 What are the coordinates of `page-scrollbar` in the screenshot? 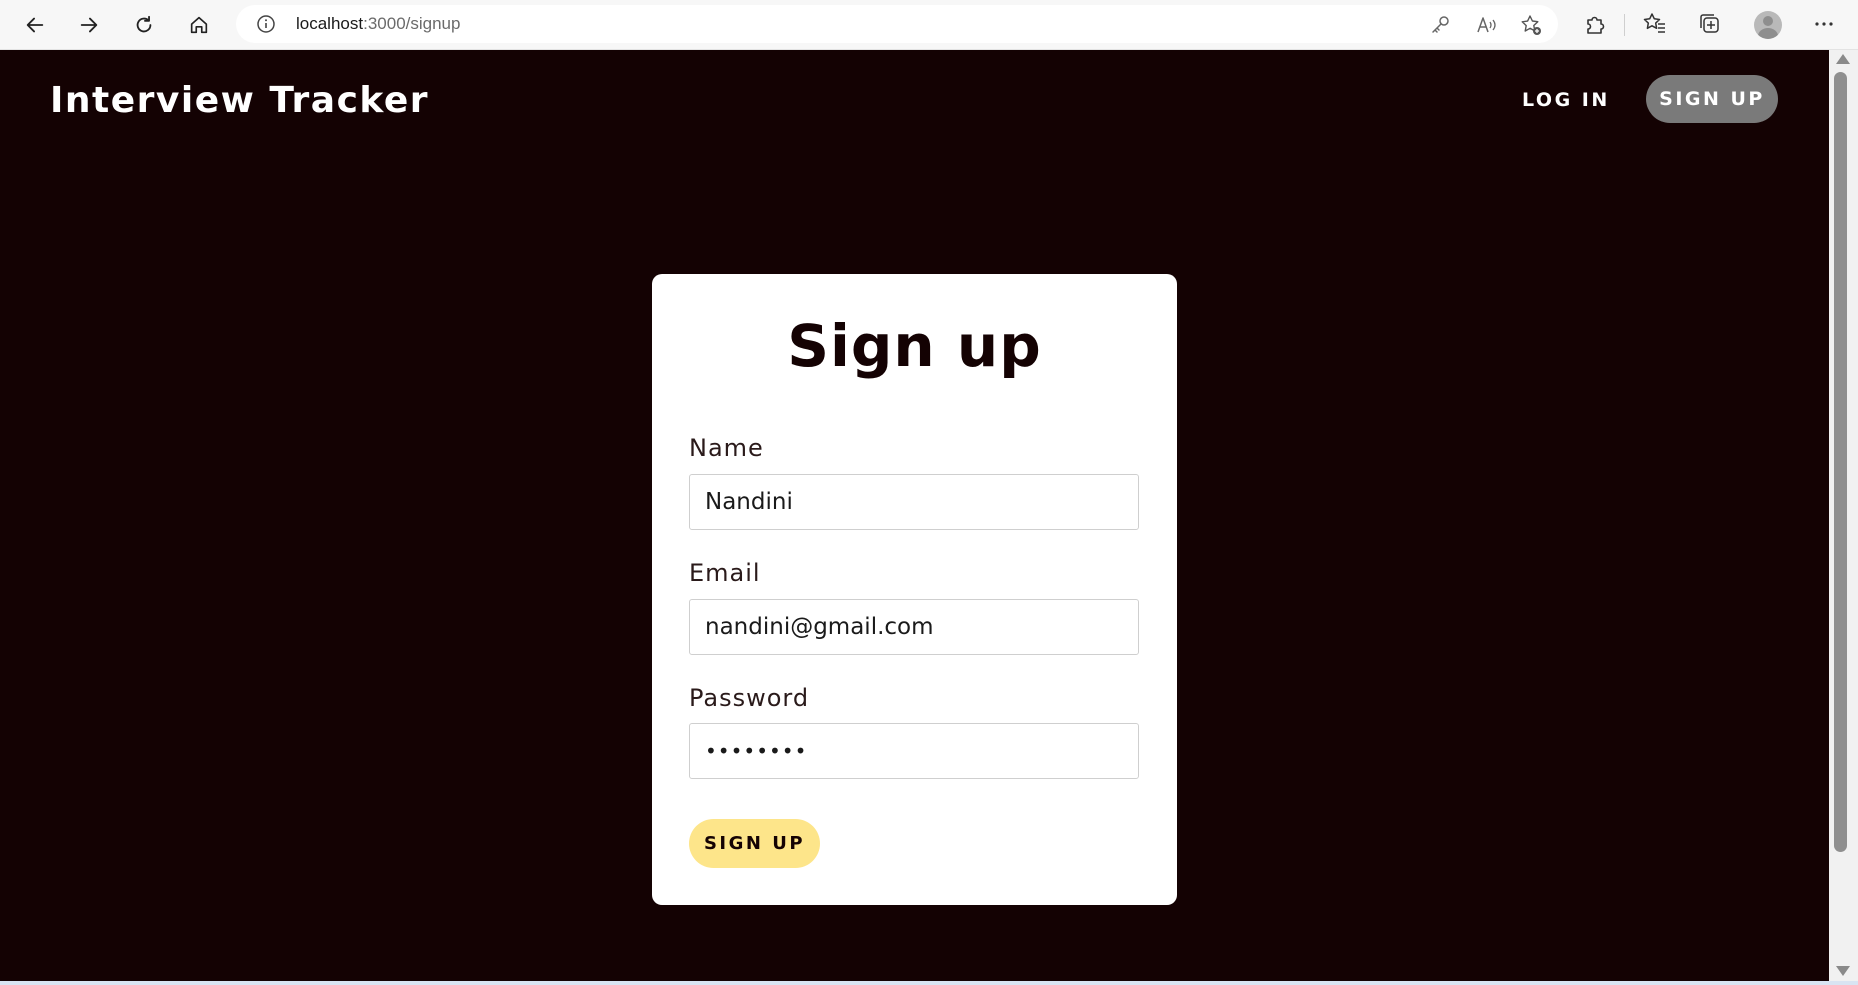 It's located at (1843, 515).